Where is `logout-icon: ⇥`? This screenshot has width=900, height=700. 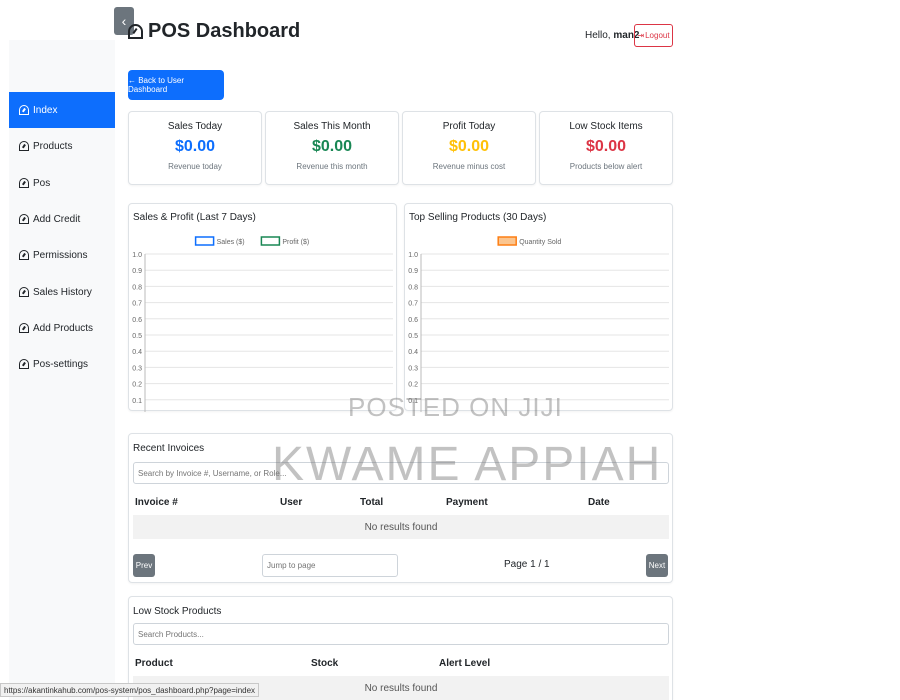 logout-icon: ⇥ is located at coordinates (641, 35).